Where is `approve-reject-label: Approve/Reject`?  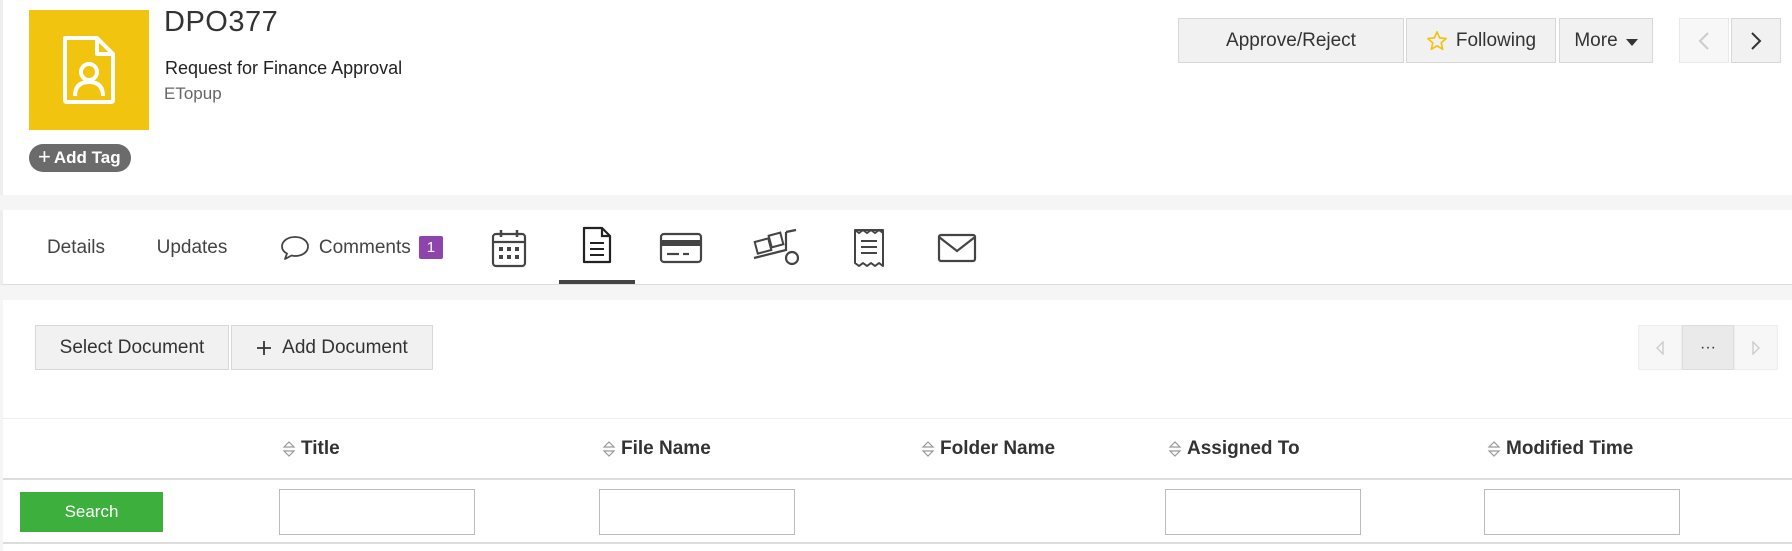
approve-reject-label: Approve/Reject is located at coordinates (1291, 40).